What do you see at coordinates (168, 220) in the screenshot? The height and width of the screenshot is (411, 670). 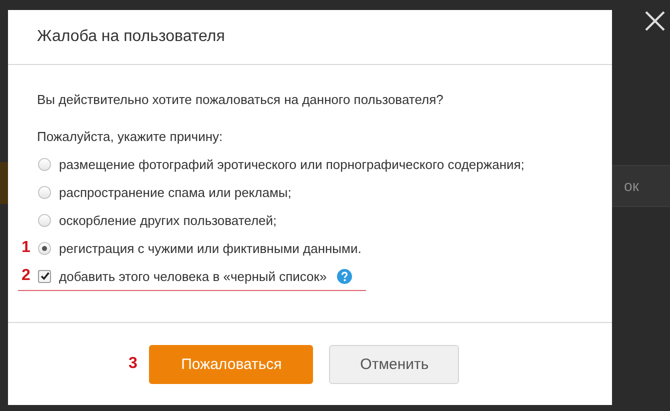 I see `reason-label: оскорбление других пользователей;` at bounding box center [168, 220].